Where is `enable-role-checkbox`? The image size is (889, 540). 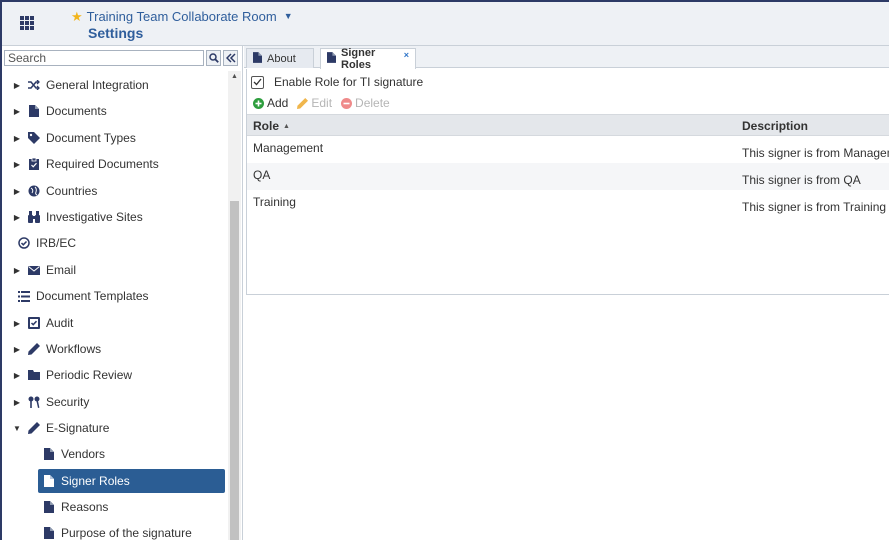 enable-role-checkbox is located at coordinates (257, 82).